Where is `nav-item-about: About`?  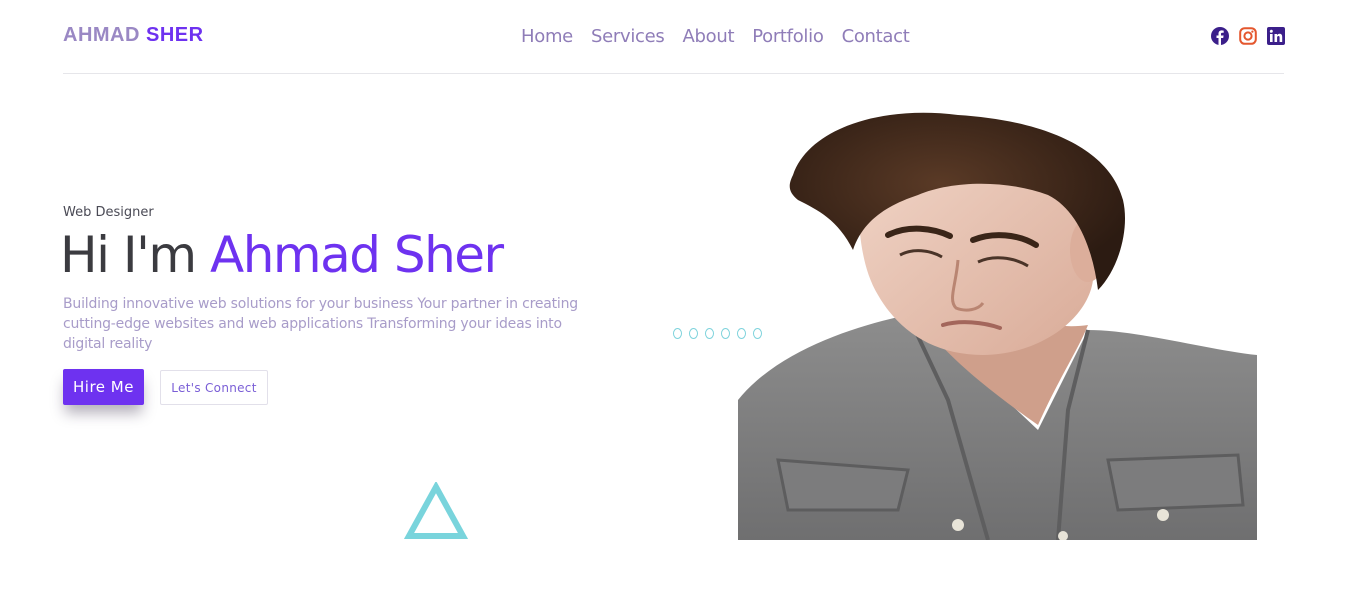
nav-item-about: About is located at coordinates (708, 36).